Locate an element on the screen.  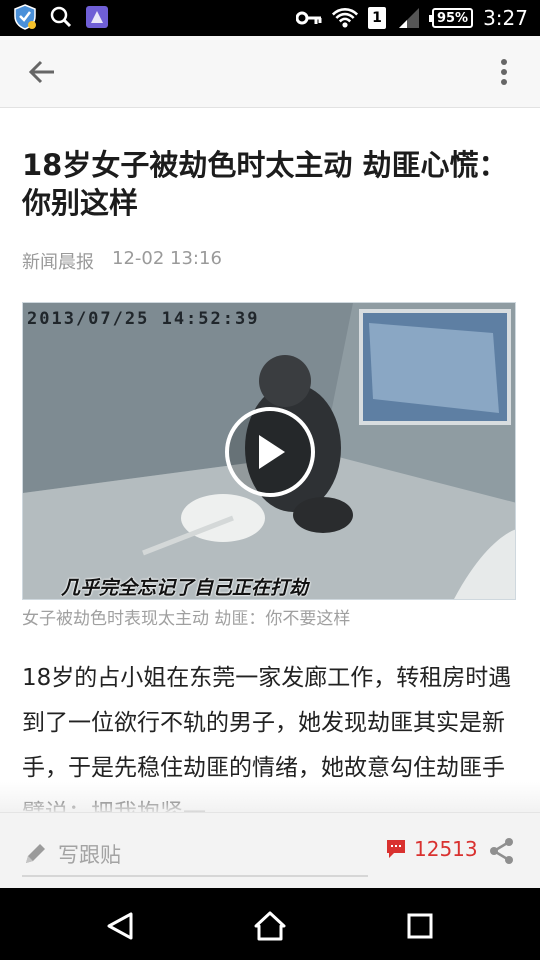
article-source: 新闻晨报 is located at coordinates (58, 262).